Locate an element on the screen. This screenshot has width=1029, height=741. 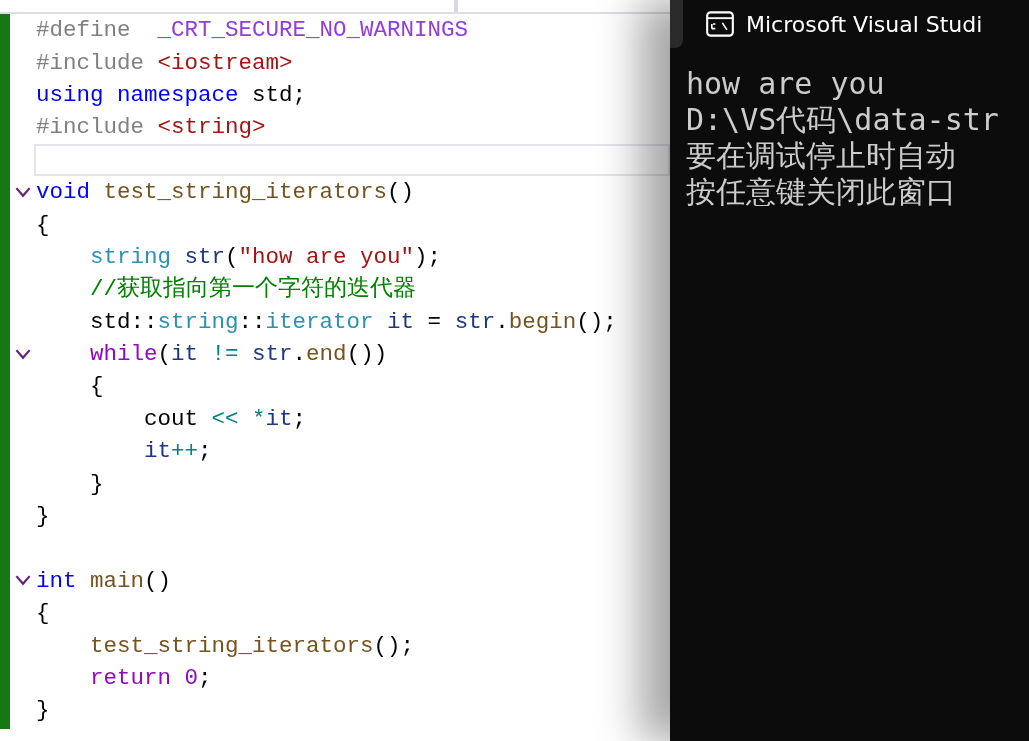
code-line: using namespace std; is located at coordinates (171, 95).